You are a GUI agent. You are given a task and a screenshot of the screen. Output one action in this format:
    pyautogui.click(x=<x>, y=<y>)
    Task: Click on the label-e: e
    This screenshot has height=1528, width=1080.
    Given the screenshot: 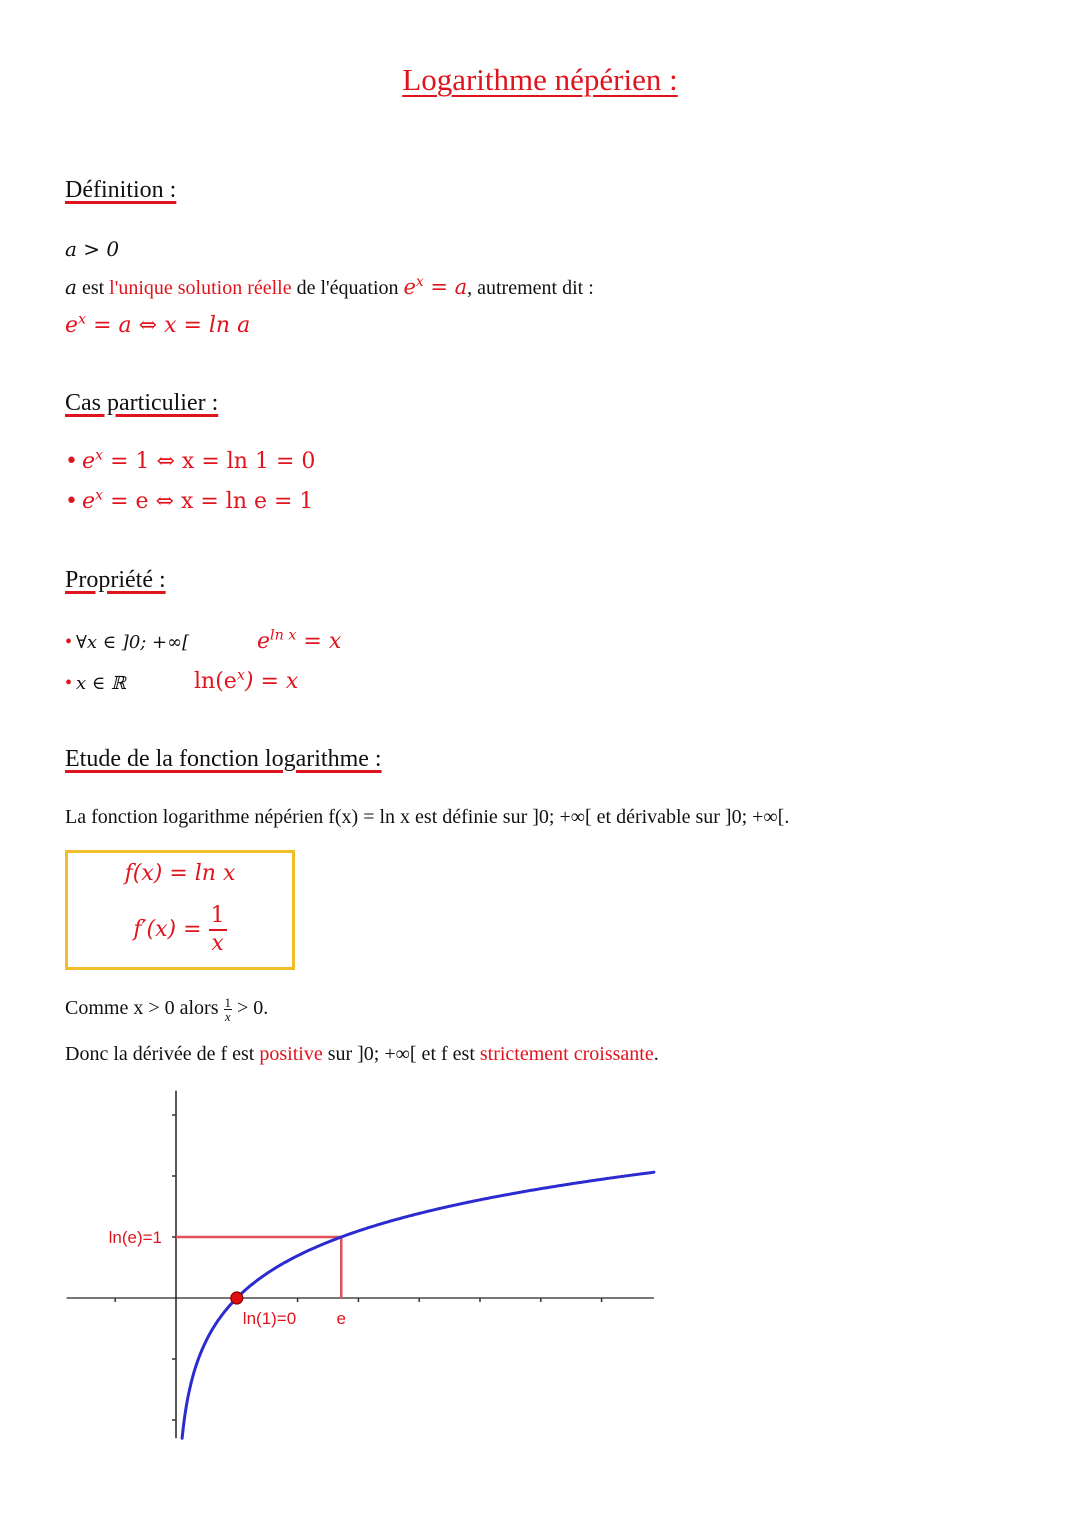 What is the action you would take?
    pyautogui.click(x=341, y=1318)
    